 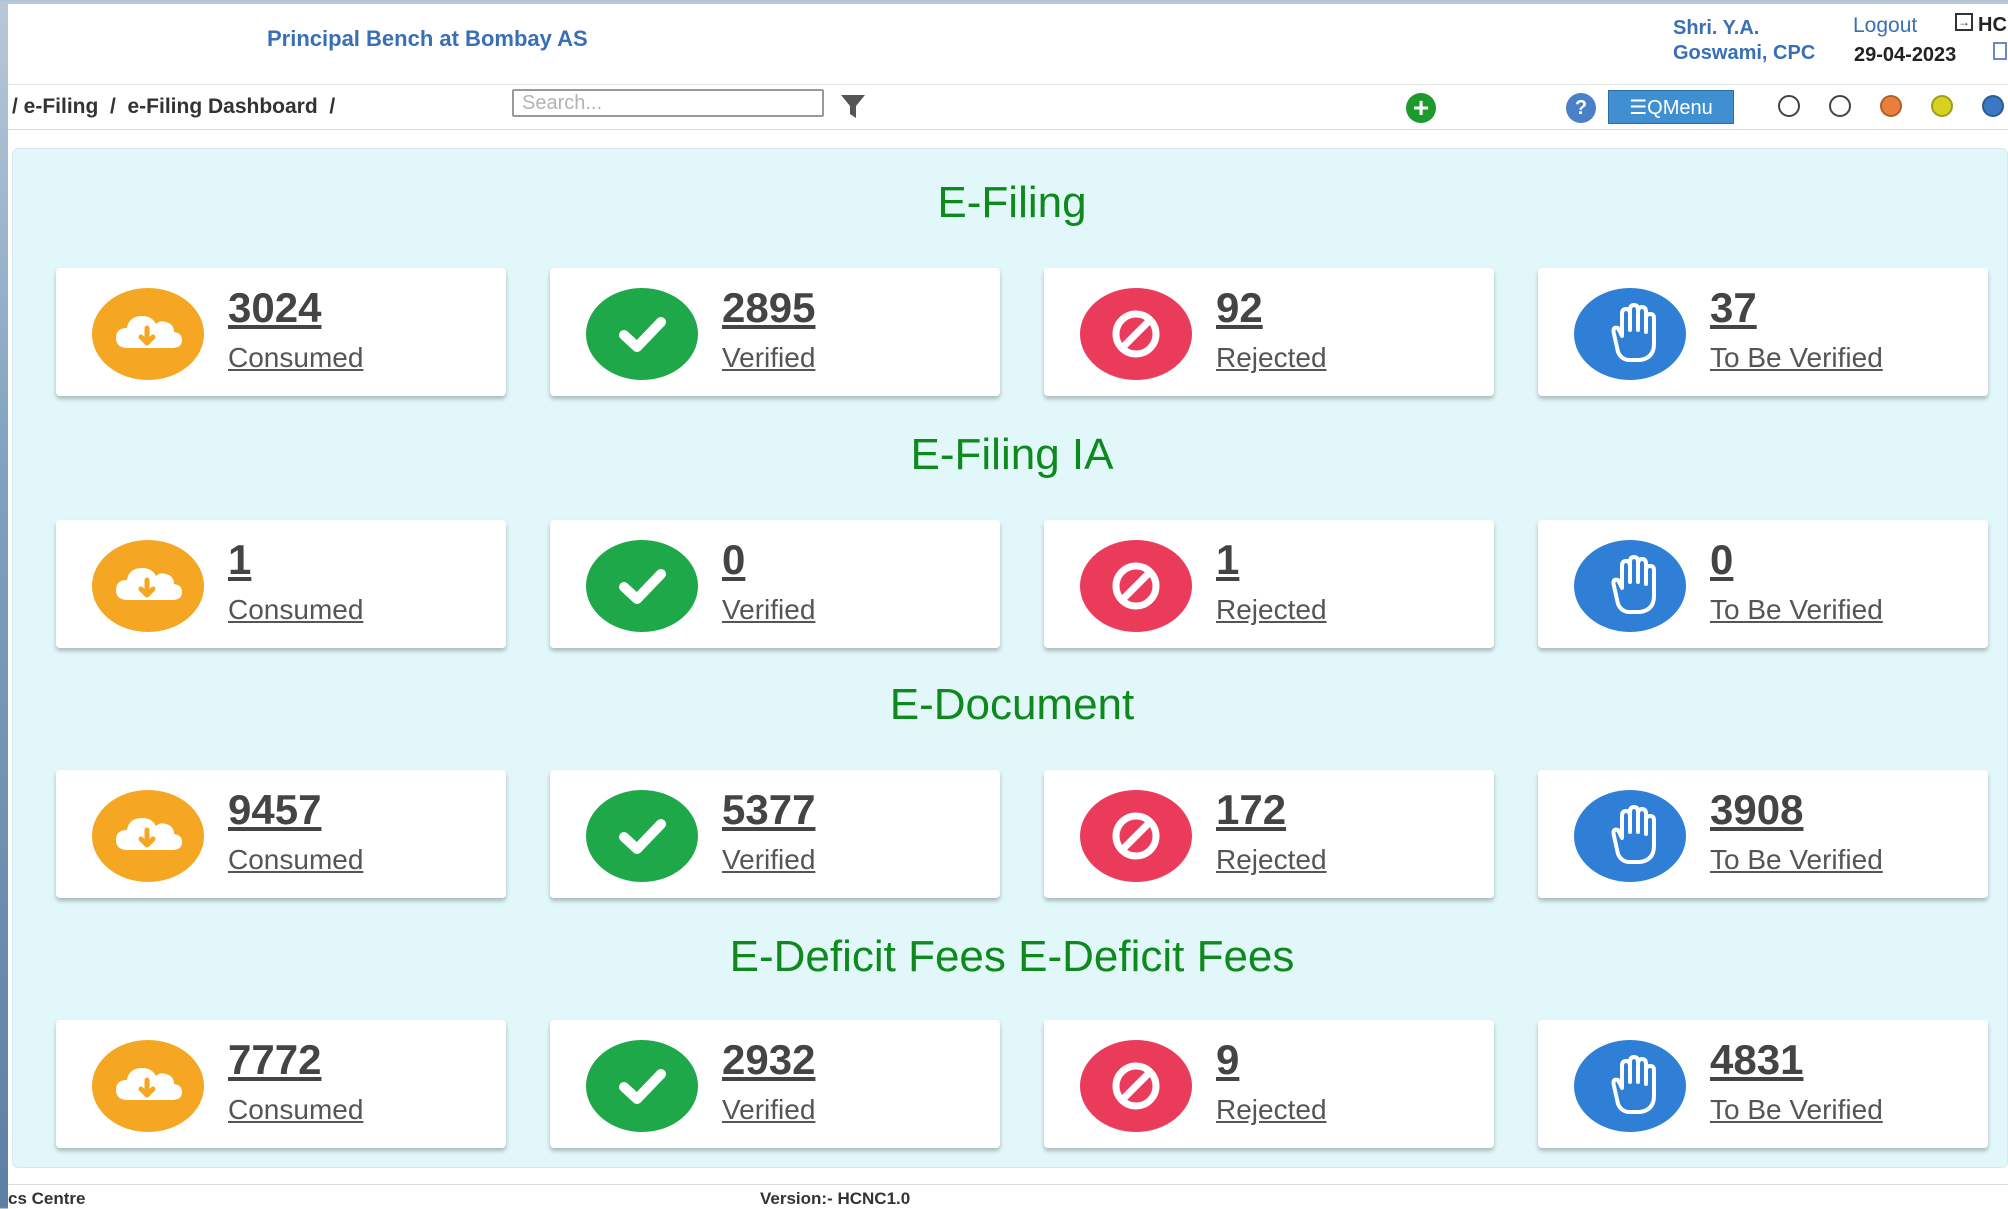 What do you see at coordinates (1756, 810) in the screenshot?
I see `stat-count-link: 3908` at bounding box center [1756, 810].